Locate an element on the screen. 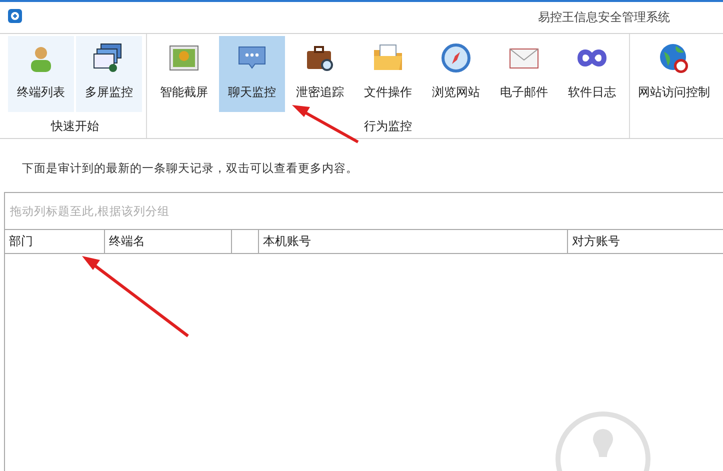  lightbulb-icon is located at coordinates (603, 440).